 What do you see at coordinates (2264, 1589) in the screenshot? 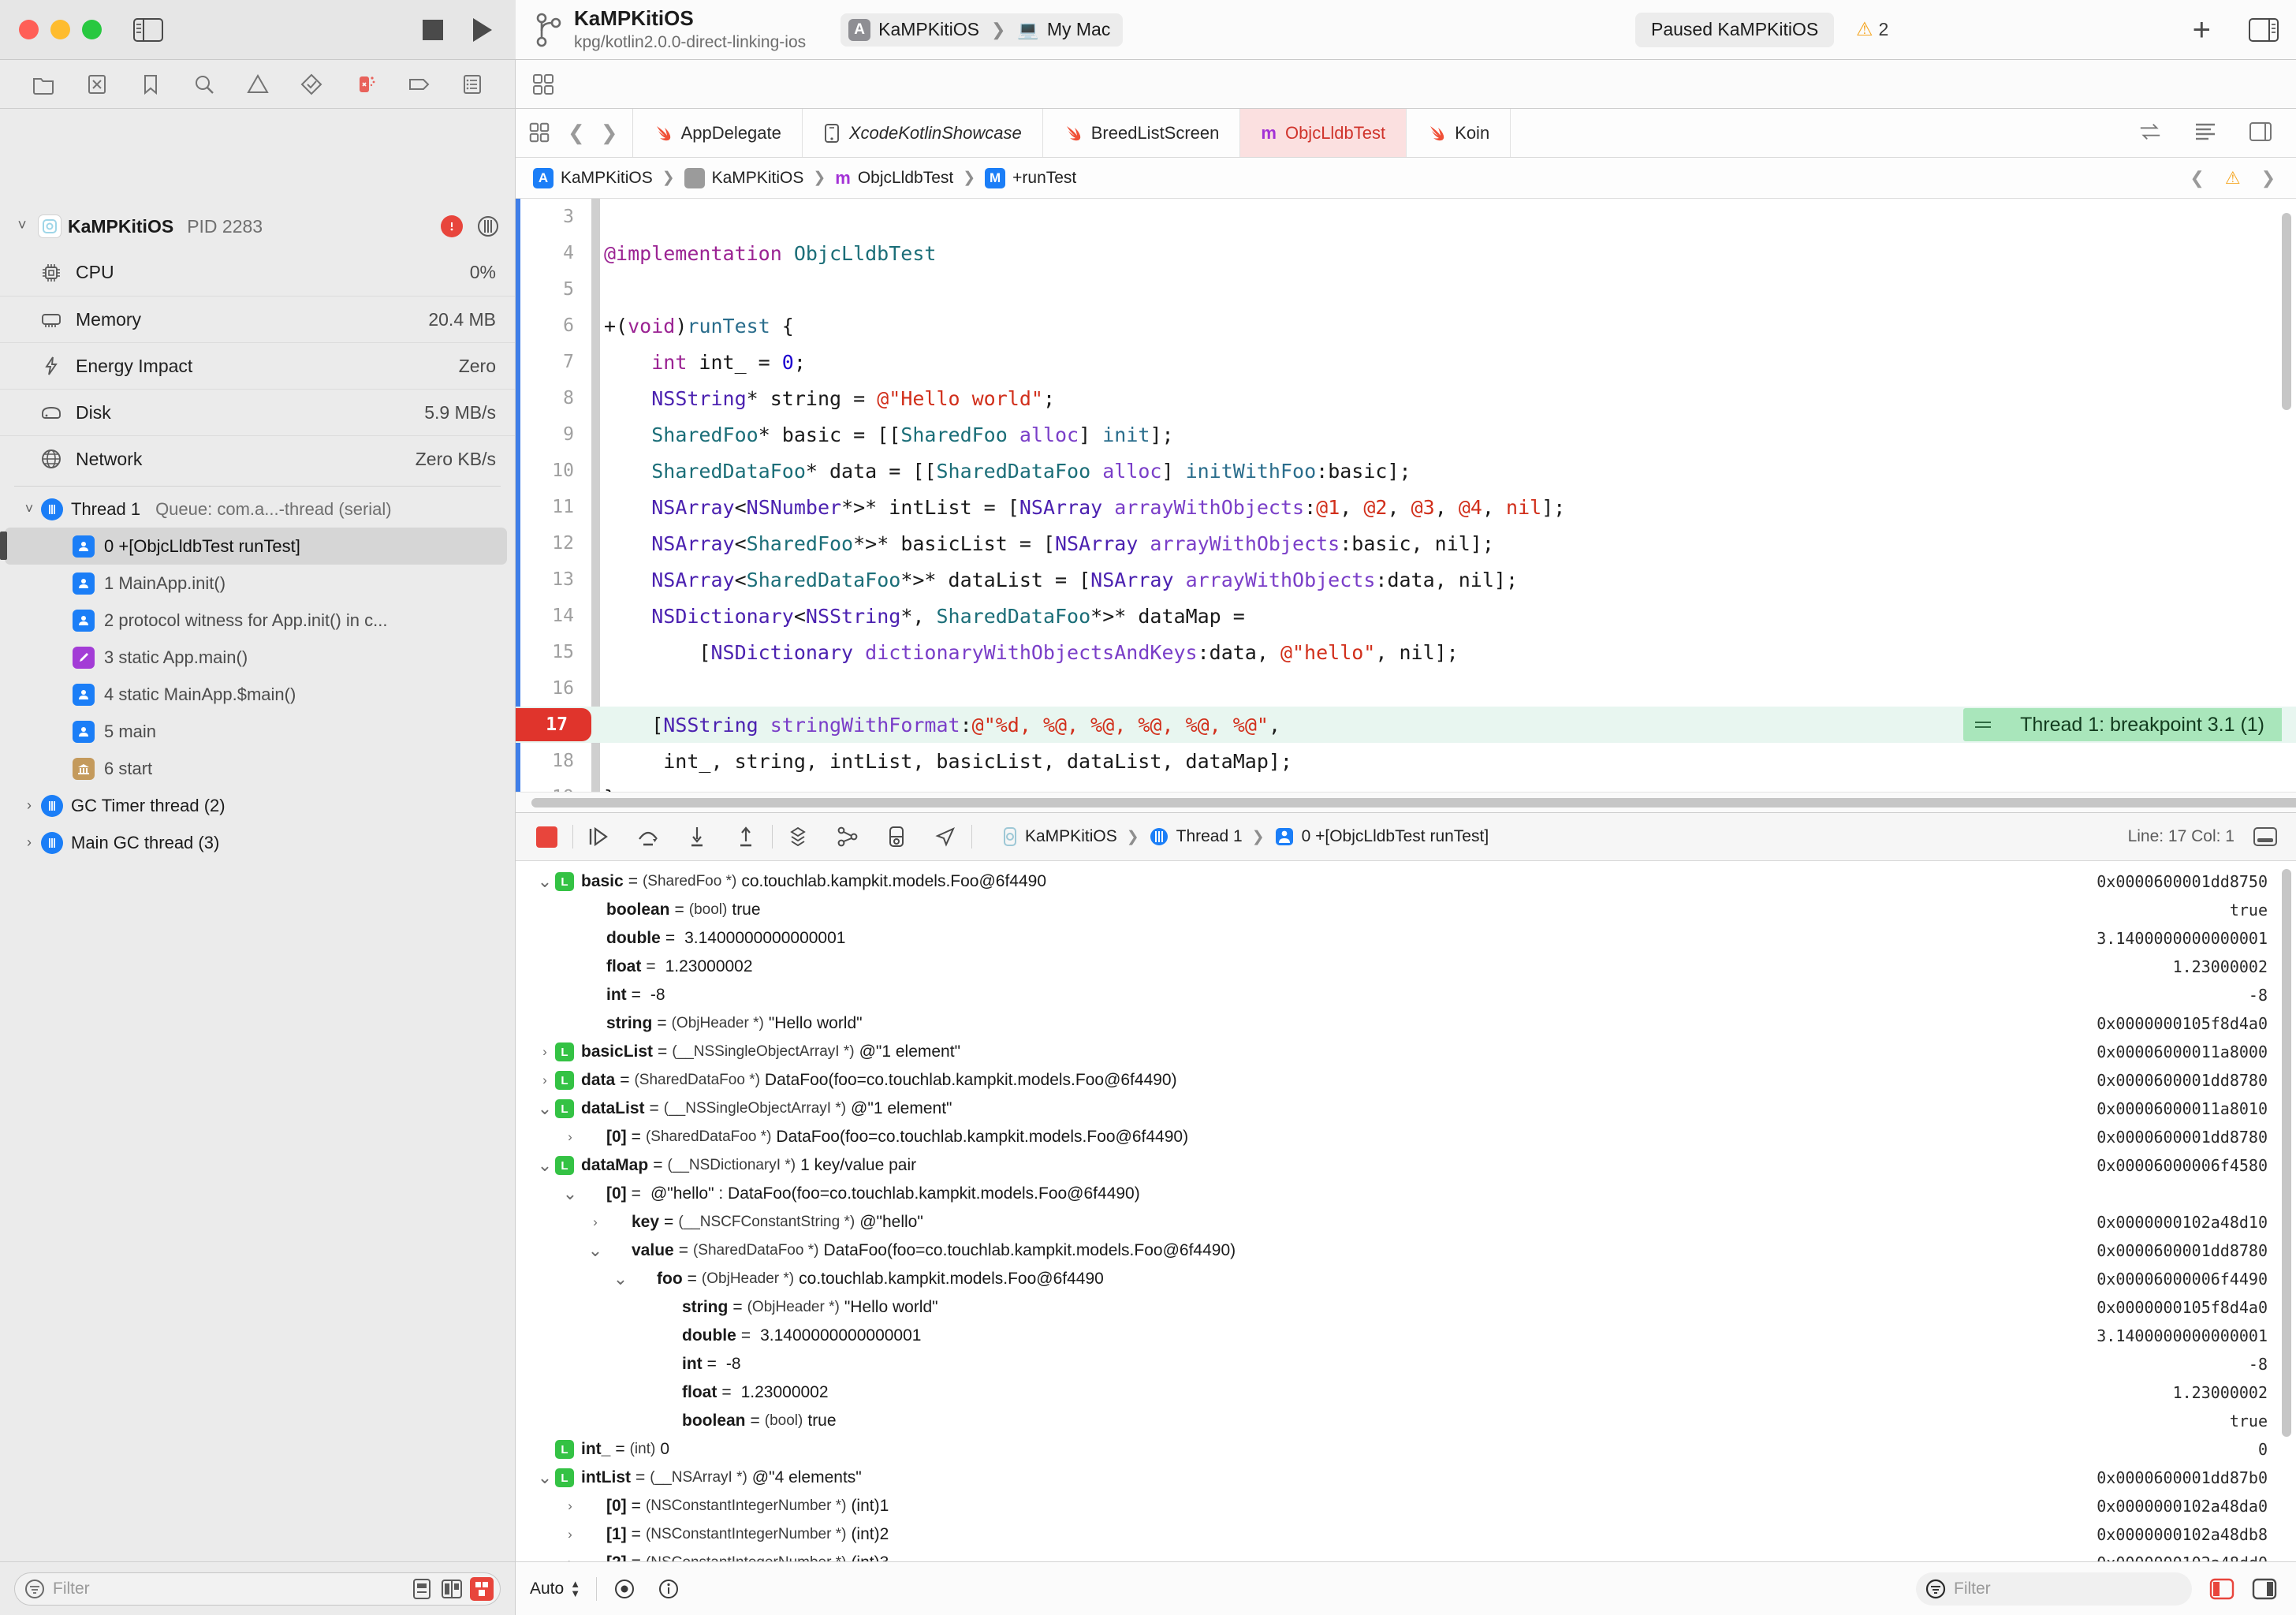
I see `toggle-console-pane-icon` at bounding box center [2264, 1589].